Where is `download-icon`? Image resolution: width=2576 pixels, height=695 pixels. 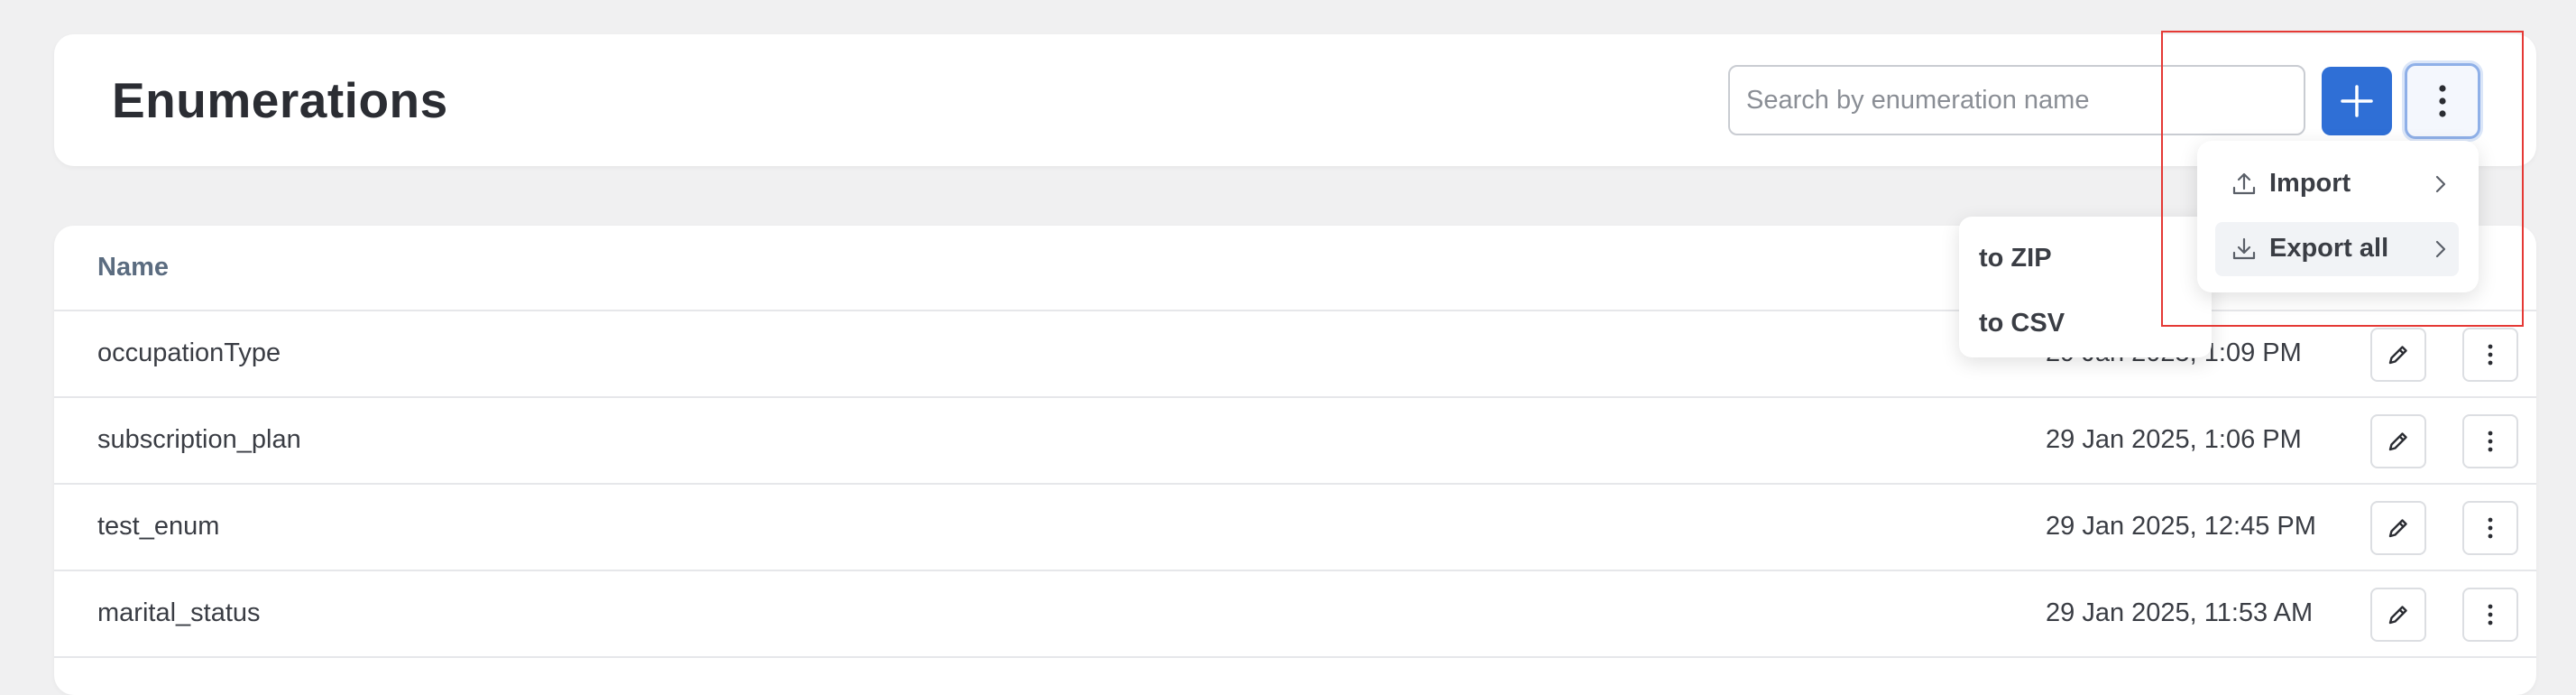
download-icon is located at coordinates (2244, 249).